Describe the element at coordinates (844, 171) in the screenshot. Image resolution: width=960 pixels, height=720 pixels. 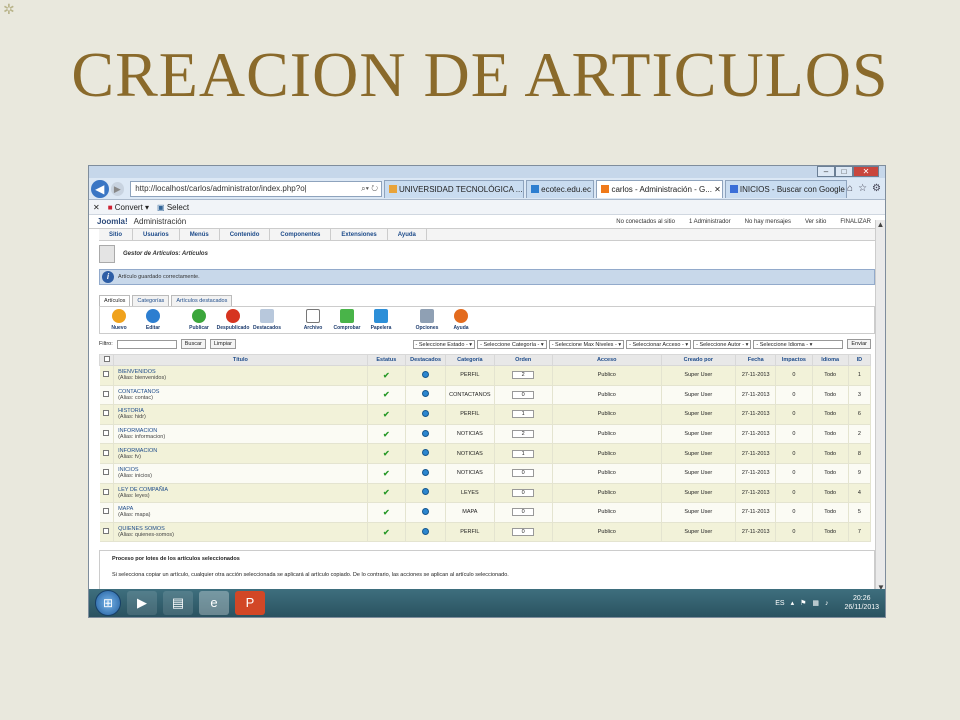
I see `maximize-button: □` at that location.